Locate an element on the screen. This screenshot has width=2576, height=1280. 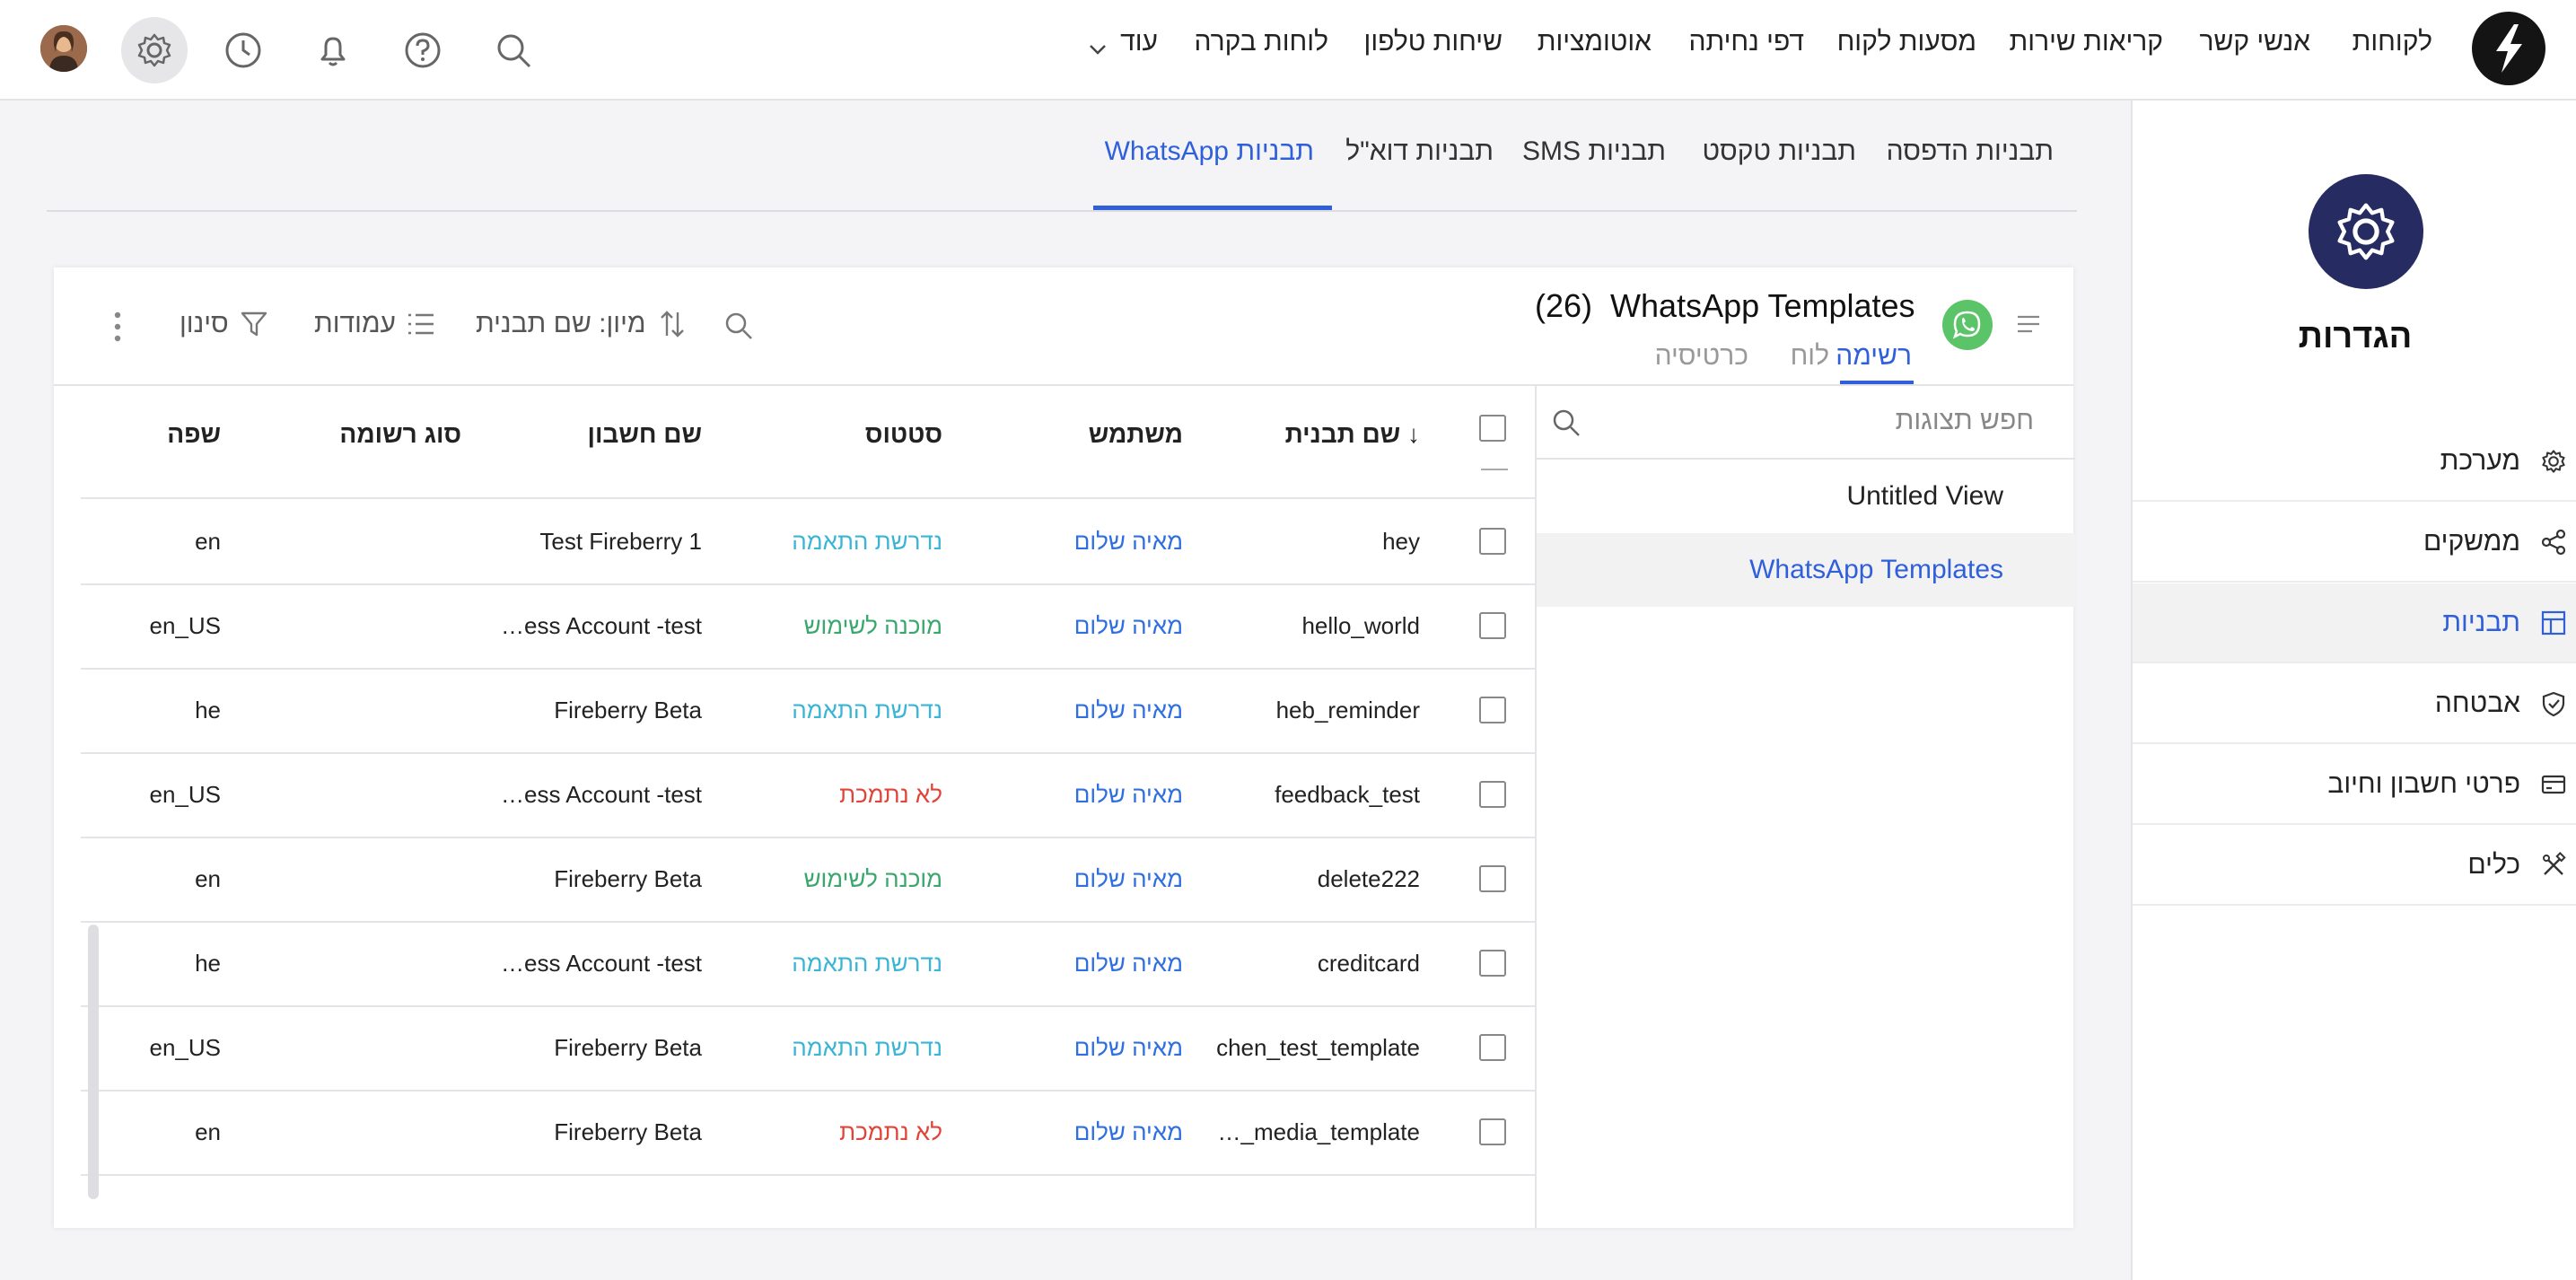
tab-print-templates: תבניות הדפסה is located at coordinates (1970, 151).